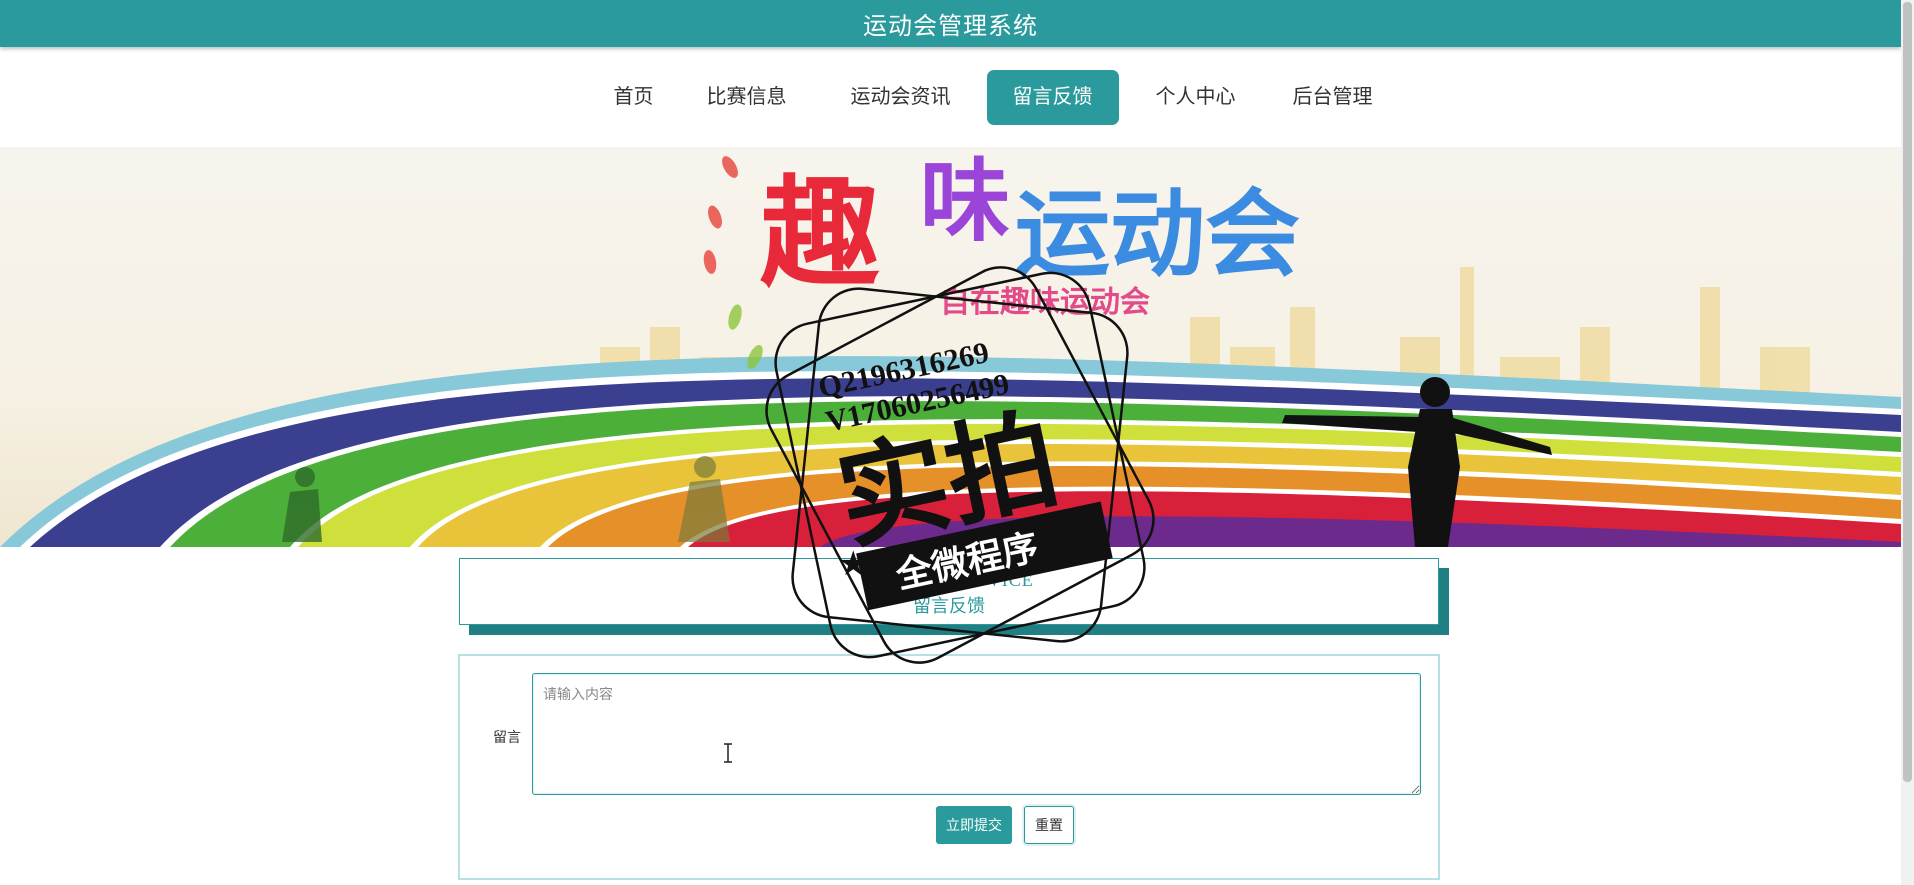 The height and width of the screenshot is (885, 1914). I want to click on submit-button: 立即提交, so click(974, 825).